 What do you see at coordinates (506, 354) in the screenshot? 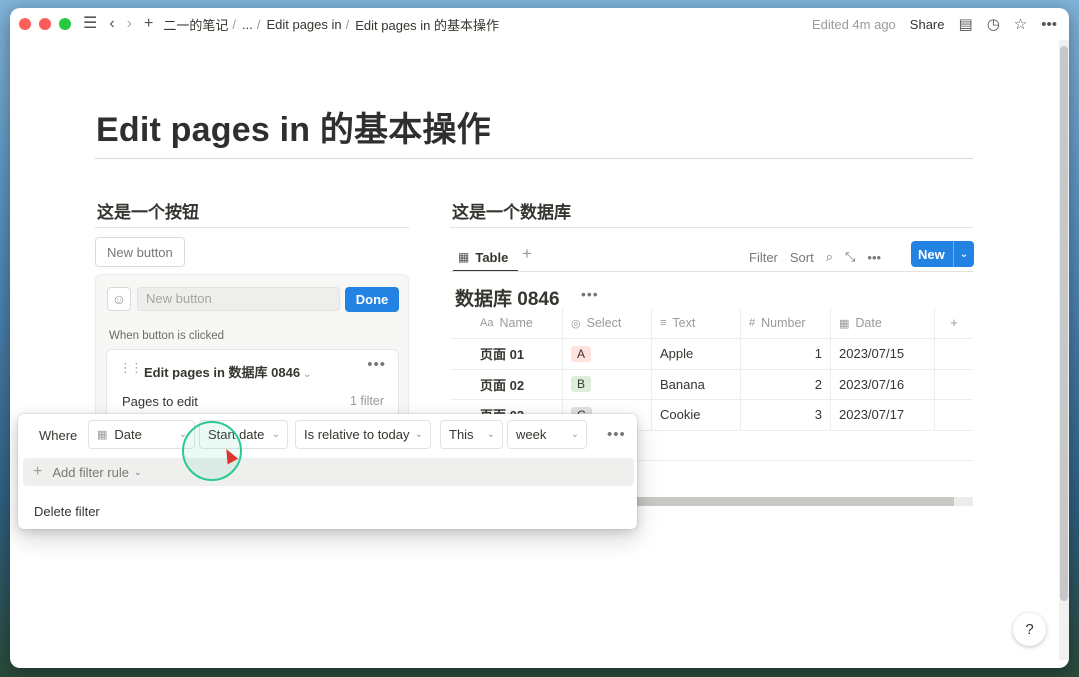
I see `cell-name: 页面 01` at bounding box center [506, 354].